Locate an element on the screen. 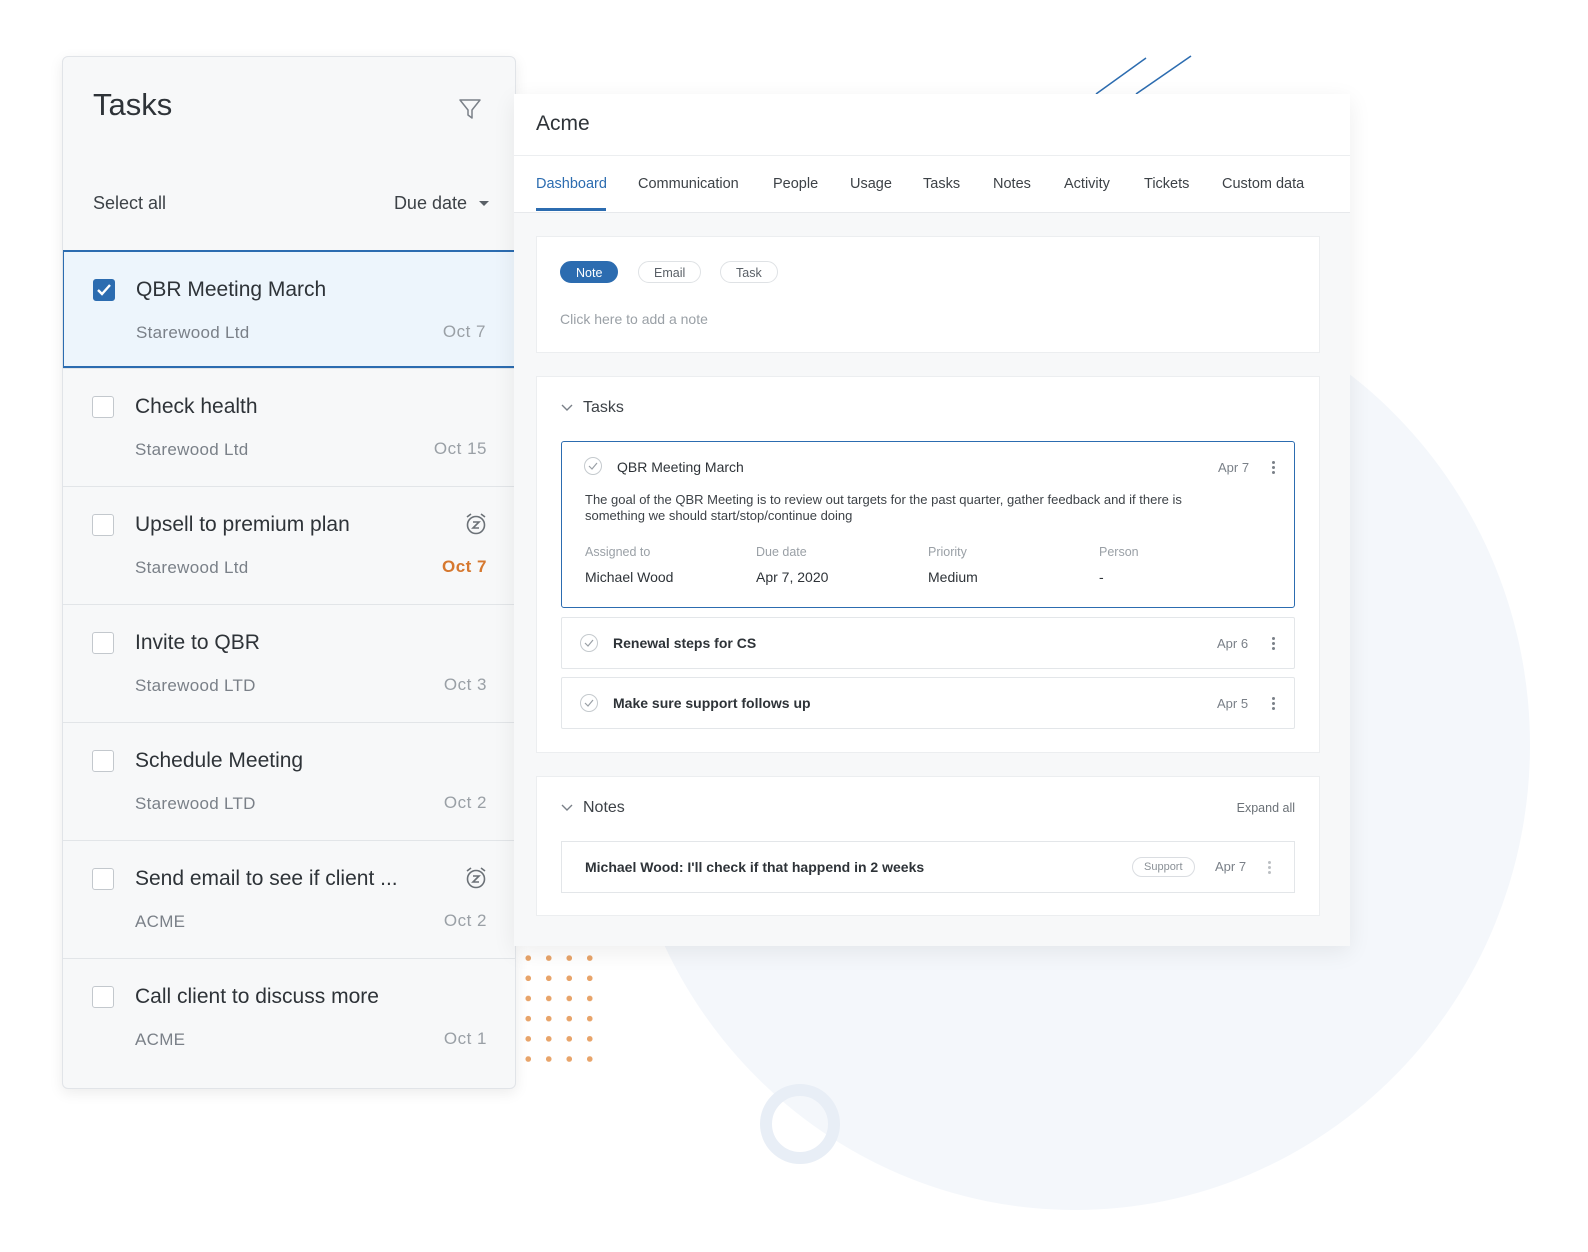  task-row-date: Apr 5 is located at coordinates (1233, 703).